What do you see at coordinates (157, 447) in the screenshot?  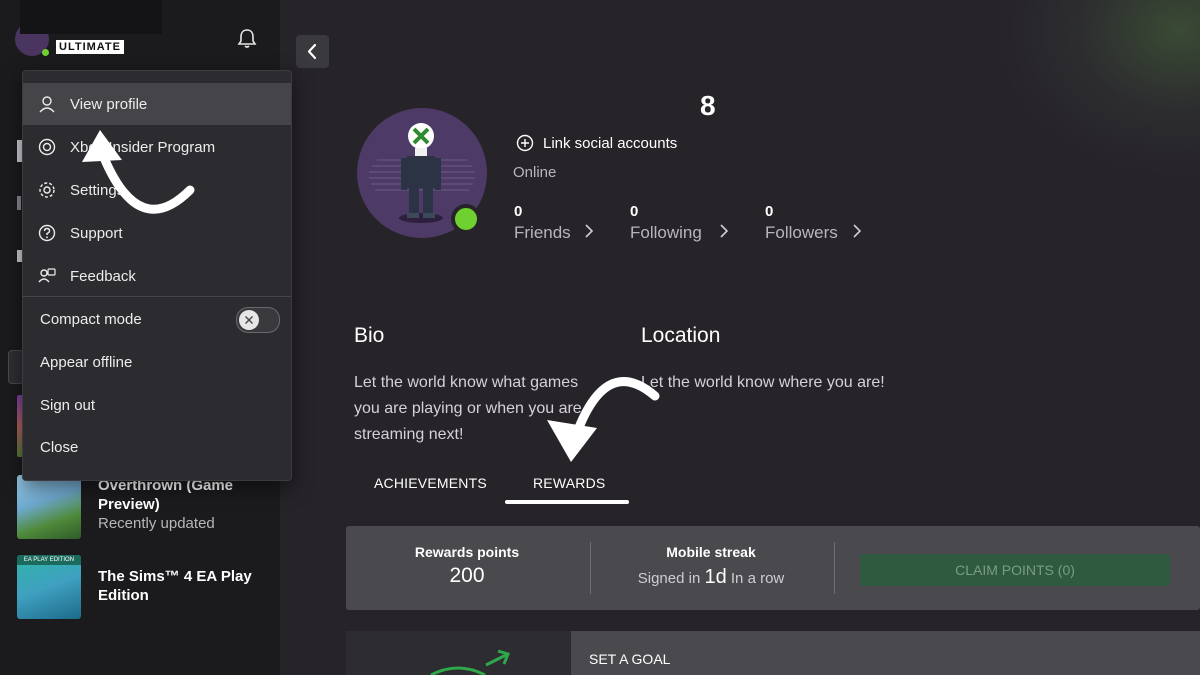 I see `menu-item-close: Close` at bounding box center [157, 447].